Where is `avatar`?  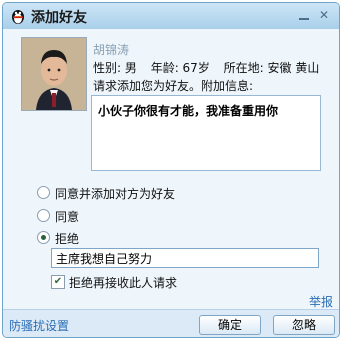
avatar is located at coordinates (54, 74).